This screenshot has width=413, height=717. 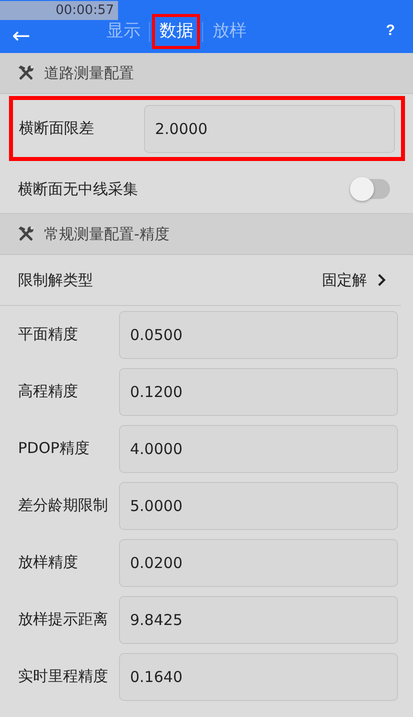 I want to click on back-button: ←, so click(x=21, y=37).